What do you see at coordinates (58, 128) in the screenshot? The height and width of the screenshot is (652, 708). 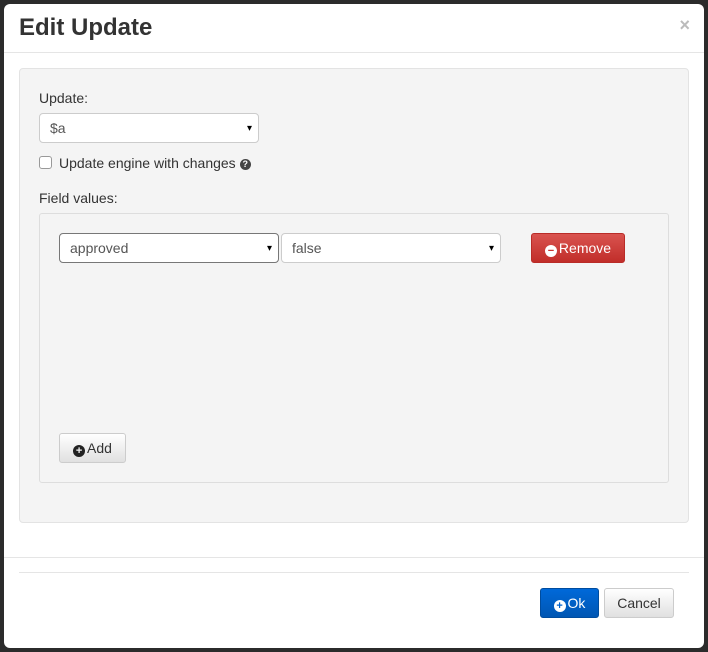 I see `update-select-value: $a` at bounding box center [58, 128].